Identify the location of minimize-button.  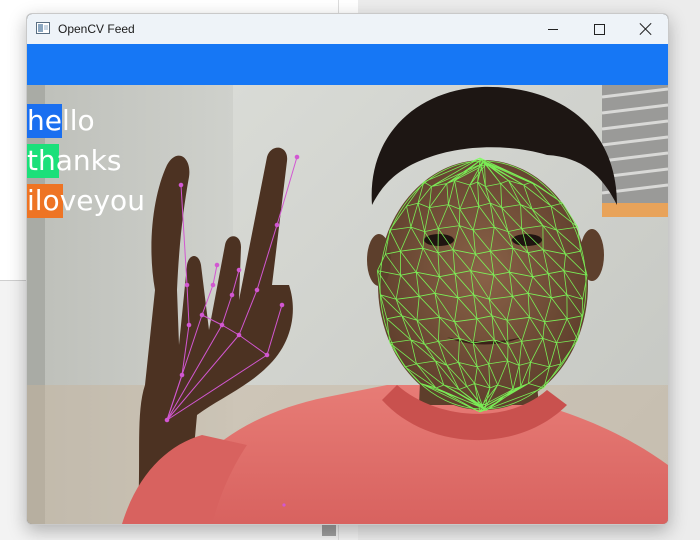
(553, 29).